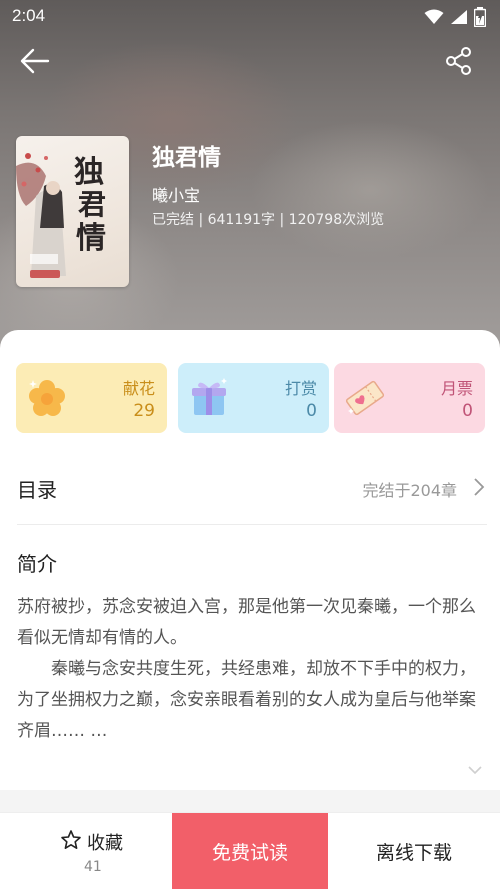  I want to click on ticket-icon, so click(365, 398).